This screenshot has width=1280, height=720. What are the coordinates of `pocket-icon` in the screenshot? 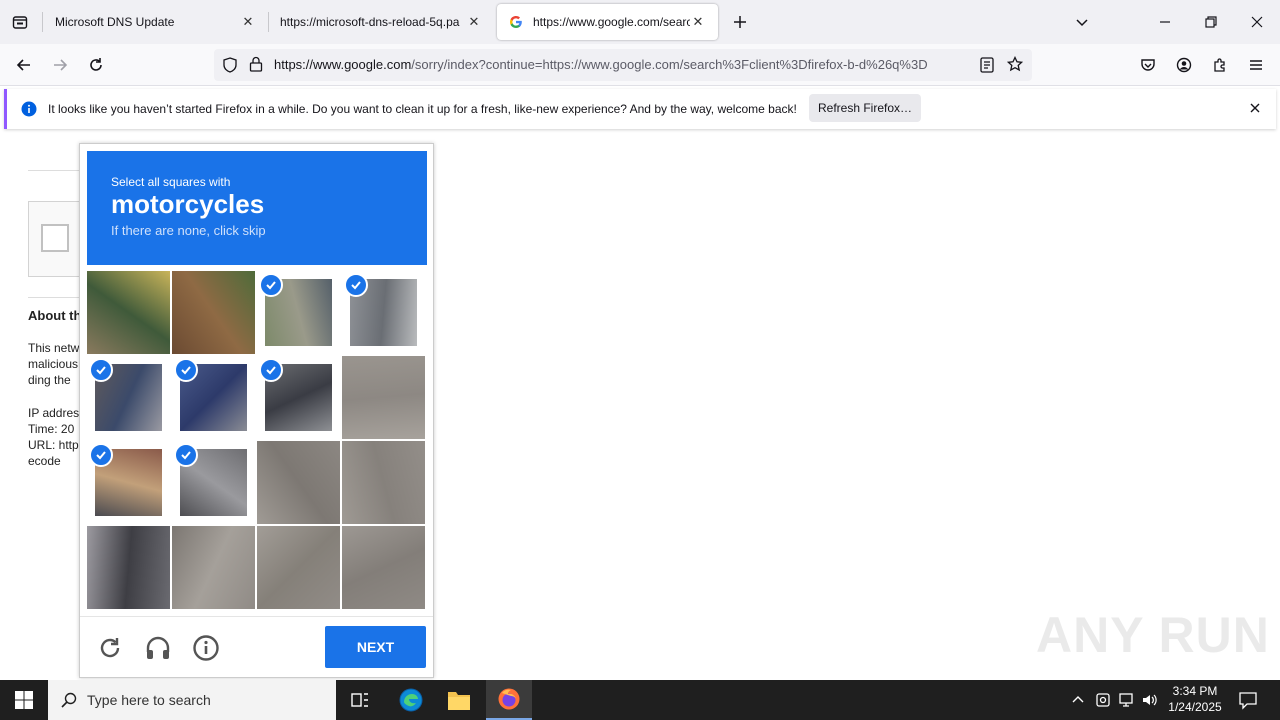 It's located at (1148, 65).